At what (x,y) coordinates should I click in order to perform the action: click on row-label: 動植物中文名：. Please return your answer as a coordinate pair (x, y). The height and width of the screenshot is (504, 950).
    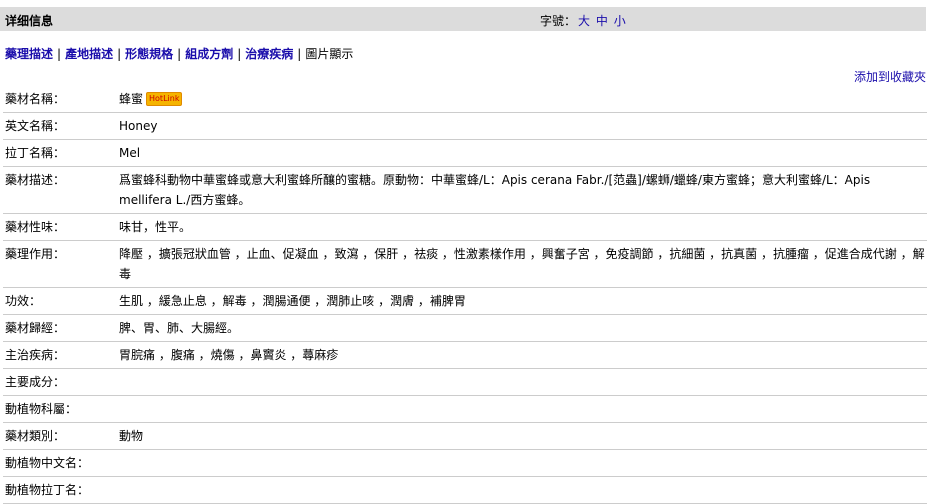
    Looking at the image, I should click on (60, 463).